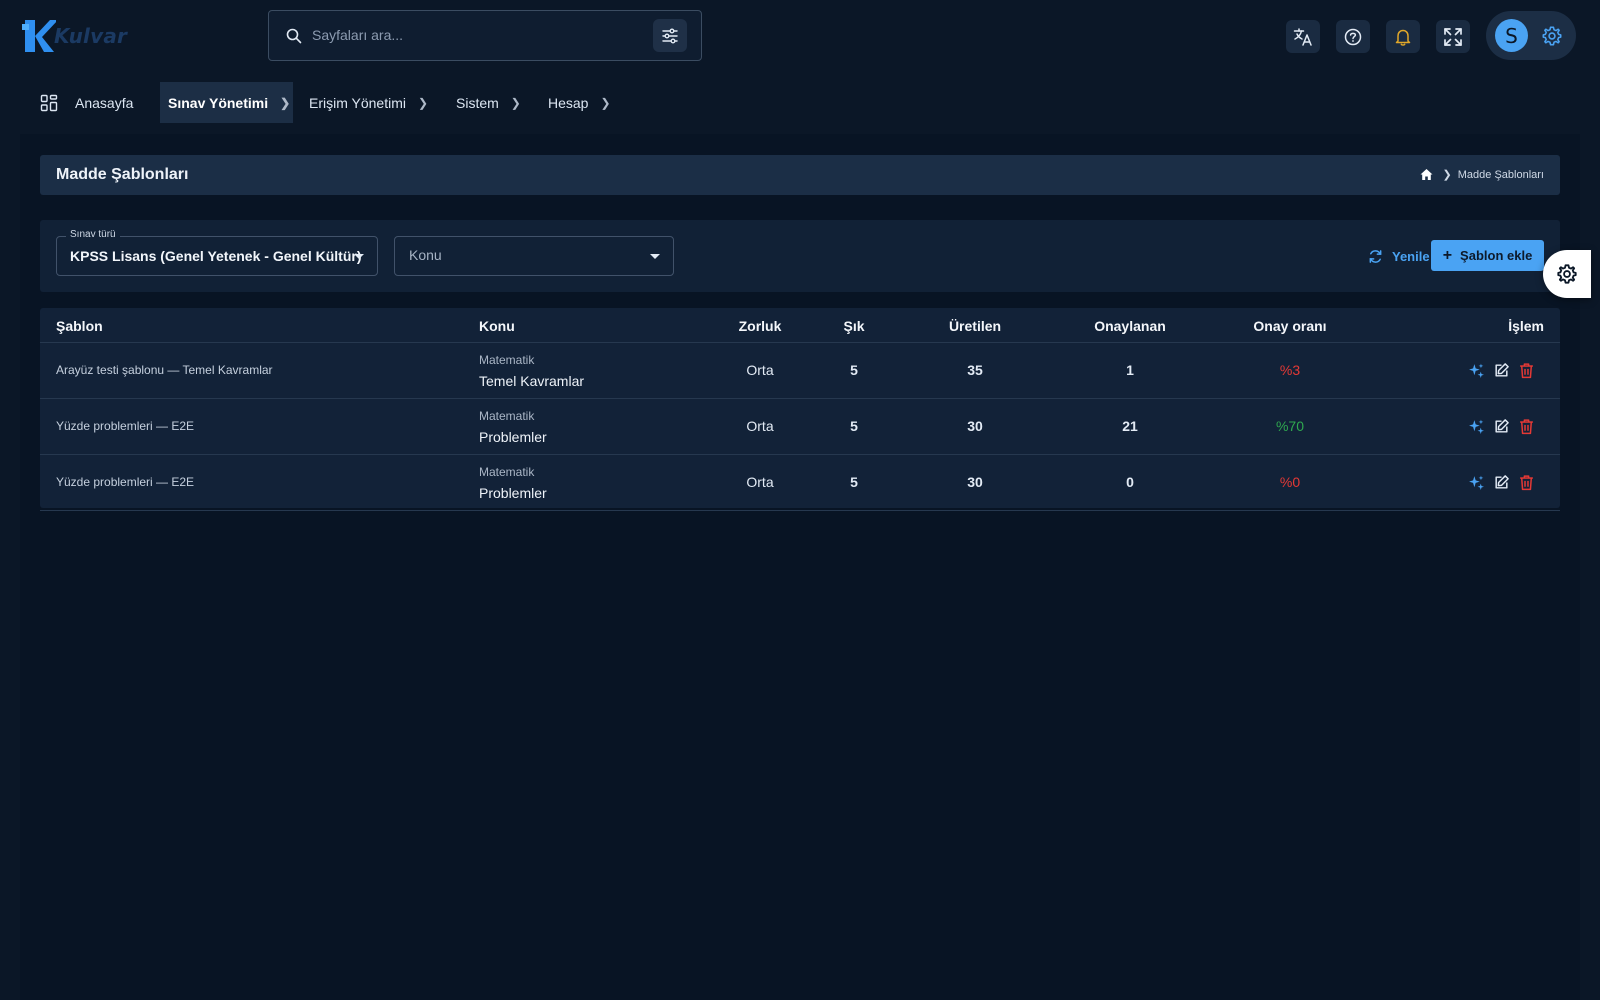 The width and height of the screenshot is (1600, 1000). I want to click on template-name: Arayüz testi şablonu — Temel Kavramlar, so click(164, 370).